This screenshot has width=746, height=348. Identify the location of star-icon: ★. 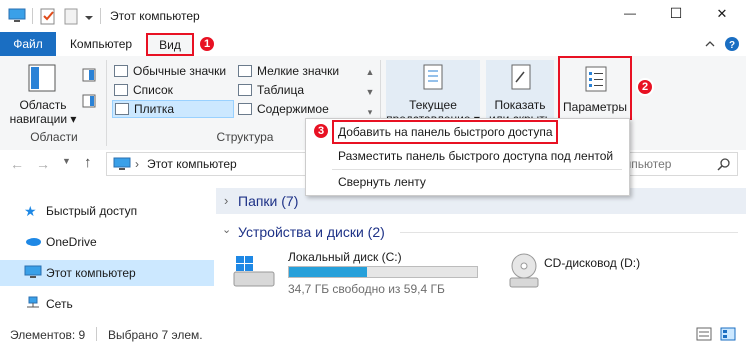
(30, 210).